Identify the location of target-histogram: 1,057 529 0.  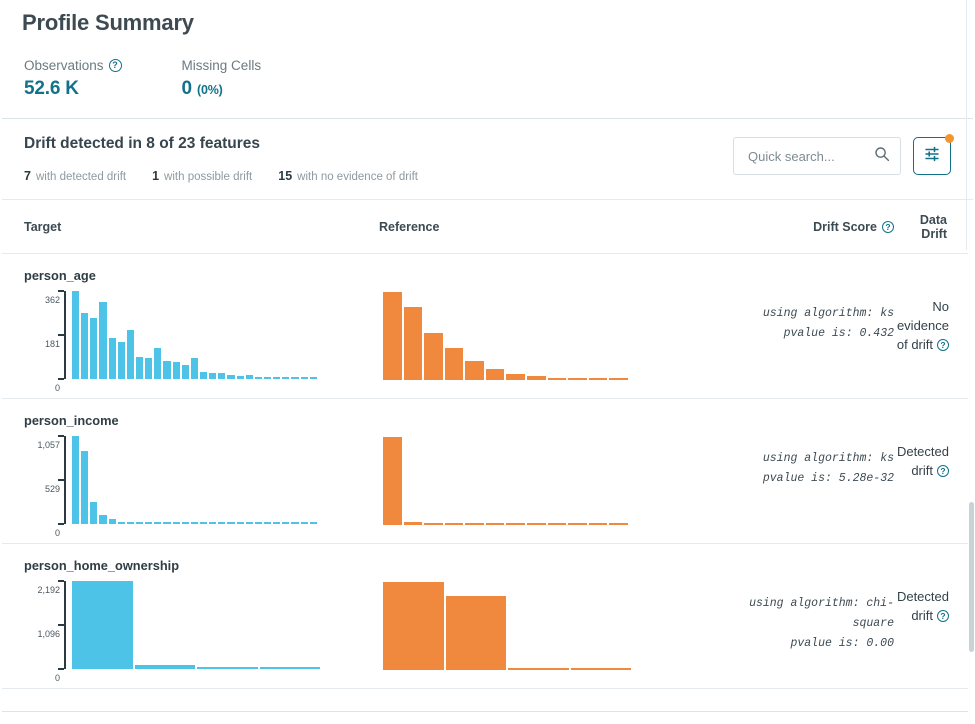
(201, 486).